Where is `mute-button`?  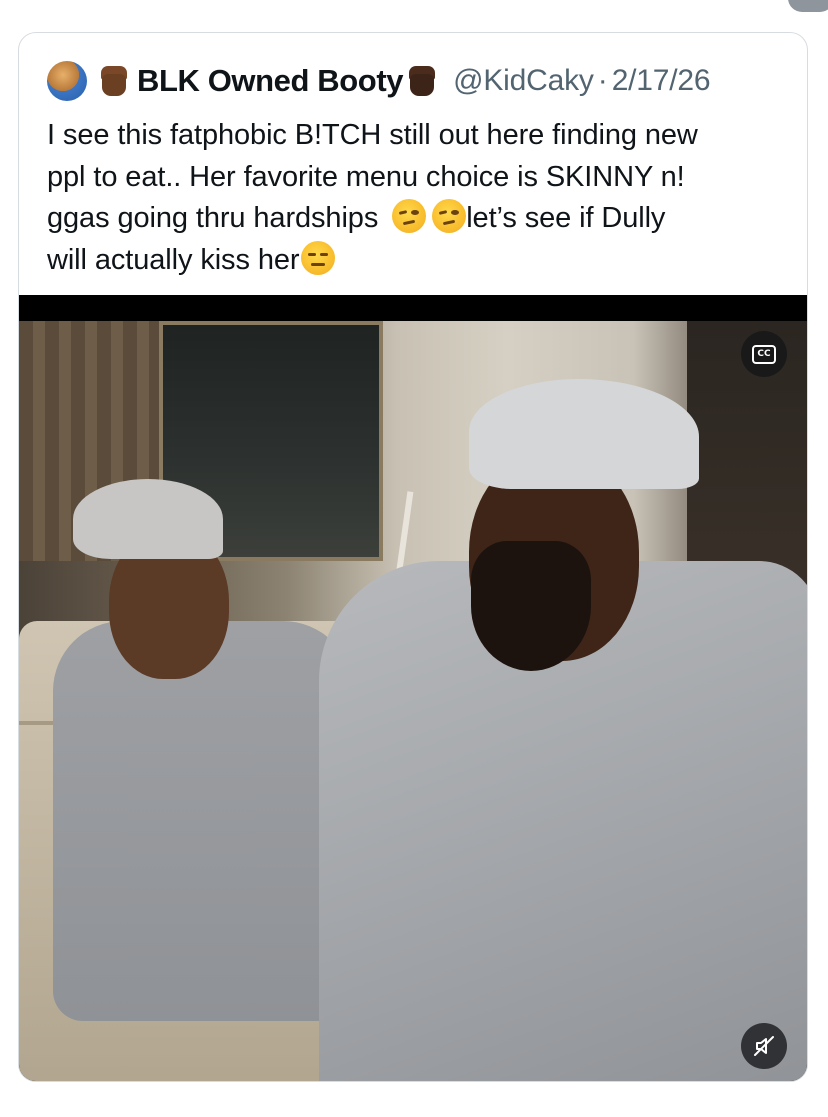 mute-button is located at coordinates (764, 1046).